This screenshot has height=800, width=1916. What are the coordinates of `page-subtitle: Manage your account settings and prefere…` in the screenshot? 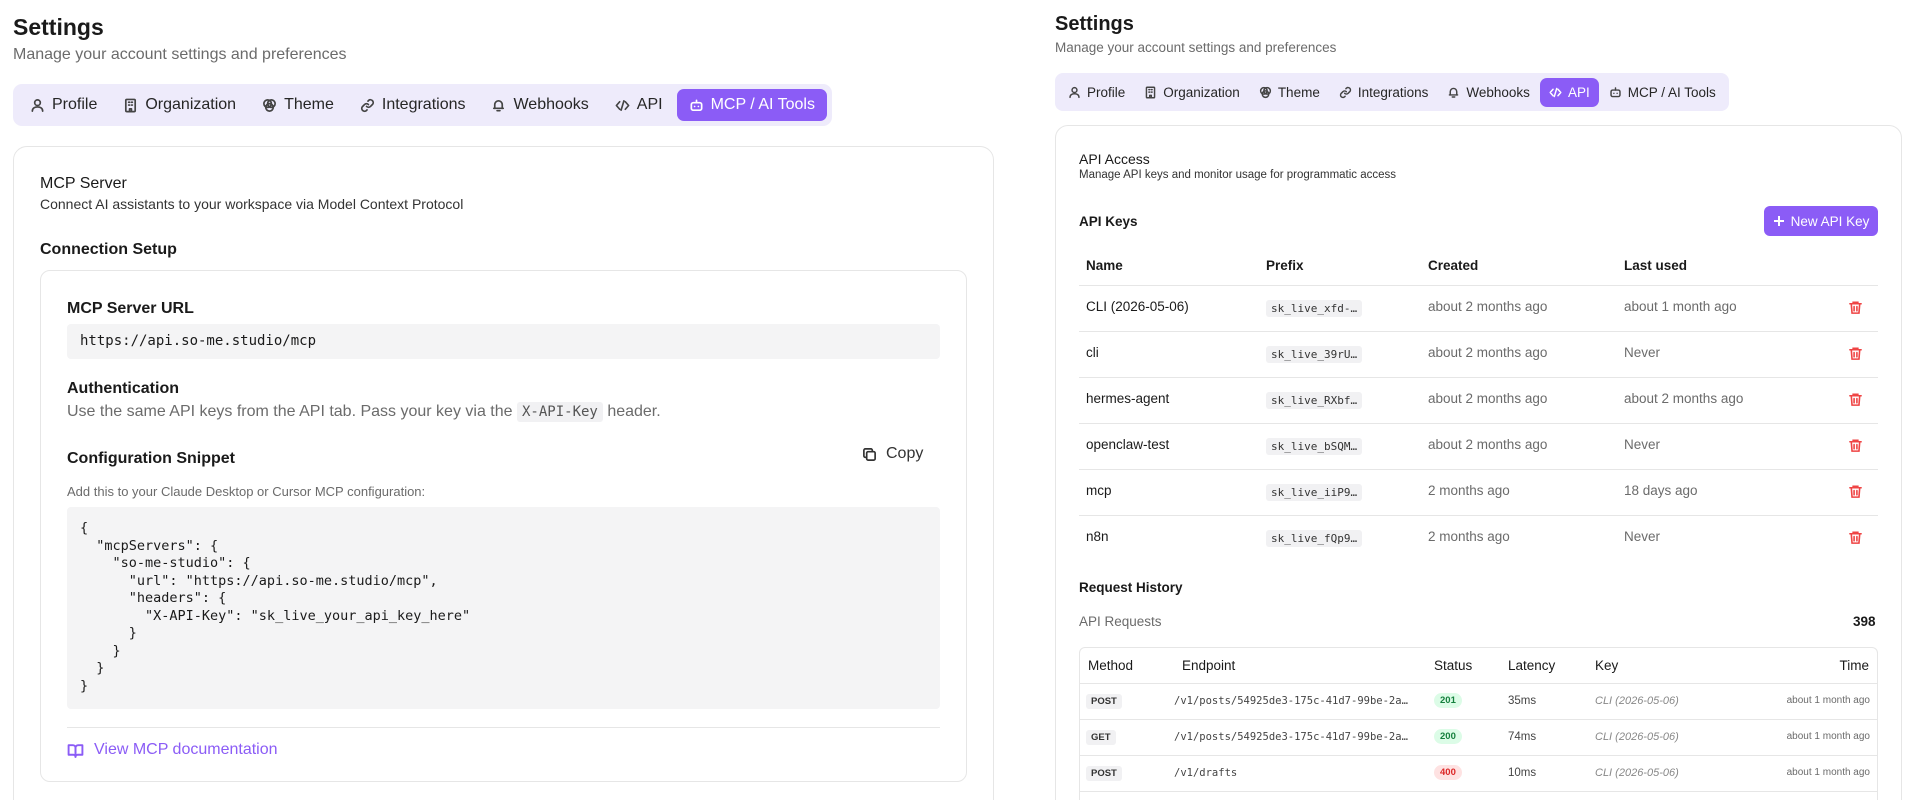 It's located at (1196, 47).